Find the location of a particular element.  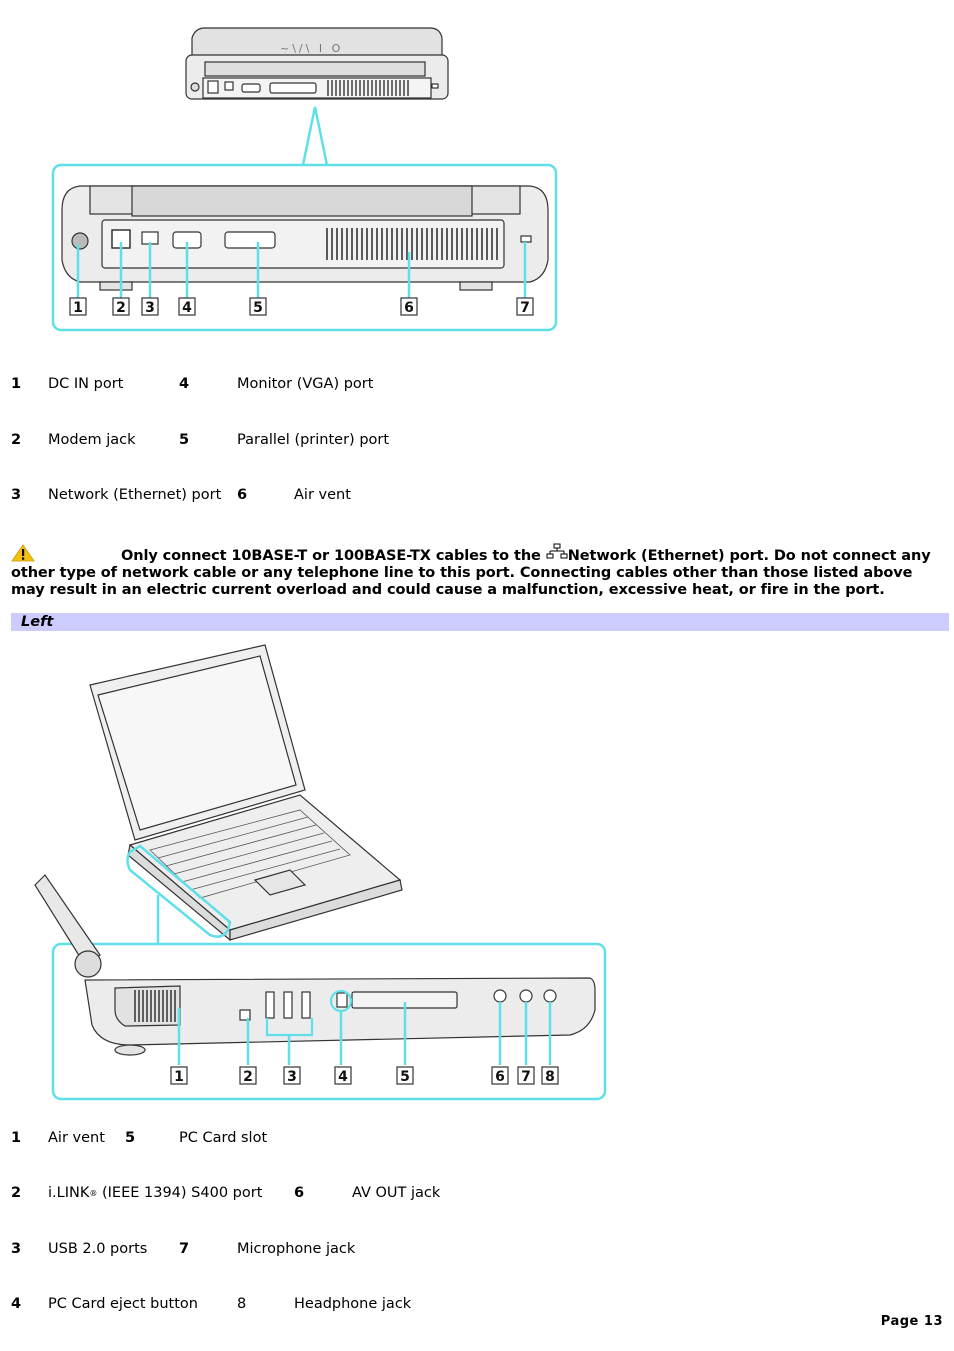

laptop-rear-thumbnail is located at coordinates (317, 63).